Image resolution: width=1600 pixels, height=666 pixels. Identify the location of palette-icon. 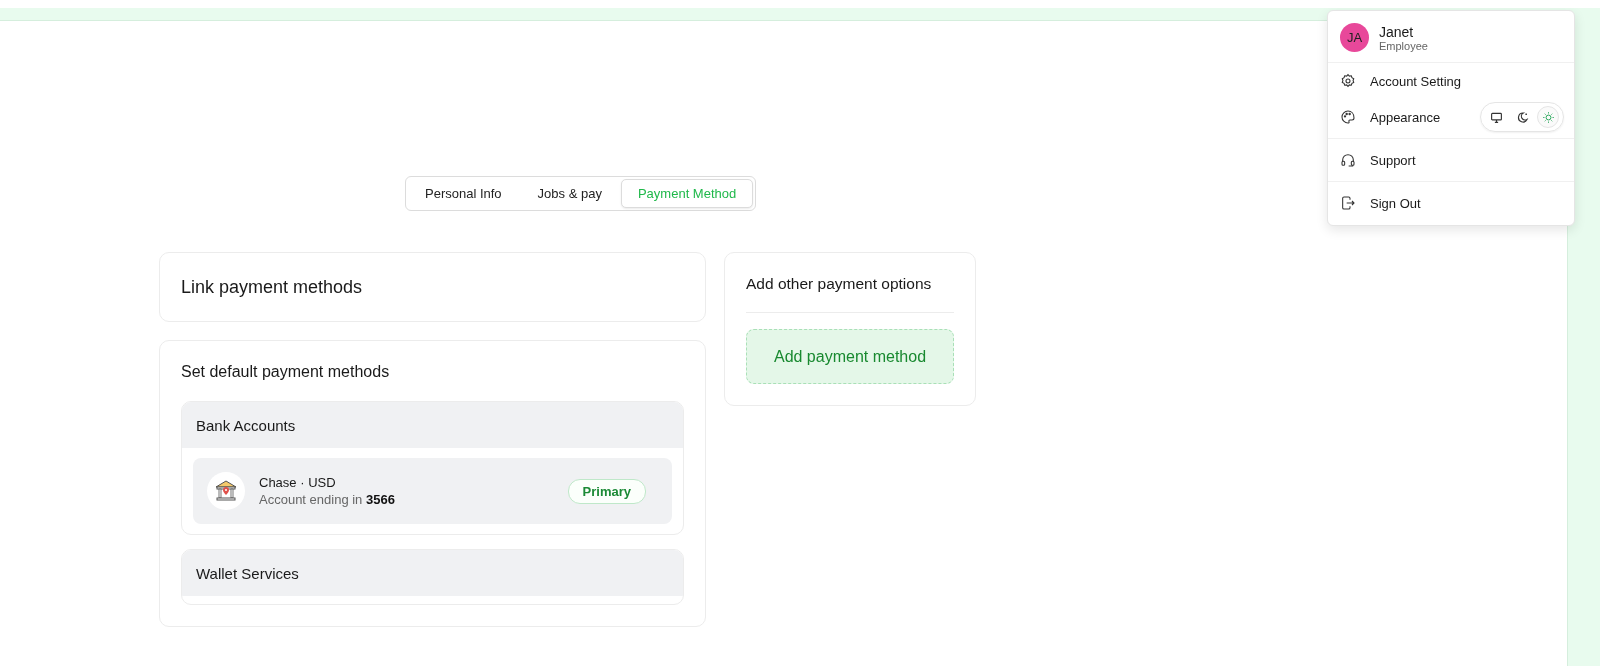
(1348, 117).